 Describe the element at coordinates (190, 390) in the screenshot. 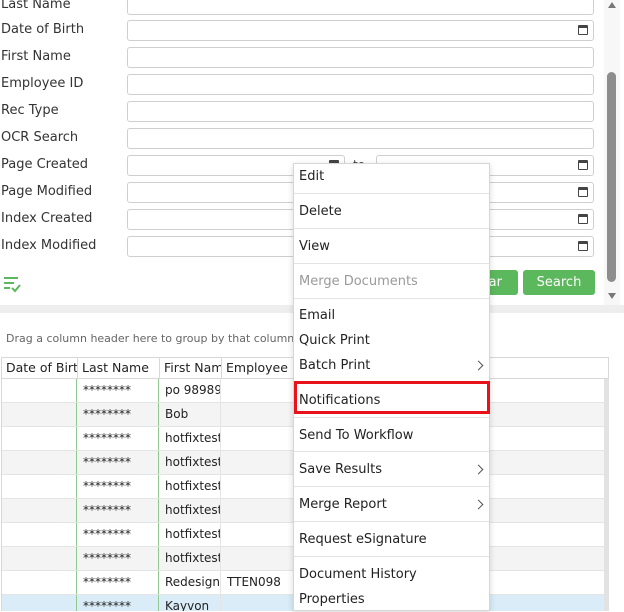

I see `table-cell-first: po 989895` at that location.